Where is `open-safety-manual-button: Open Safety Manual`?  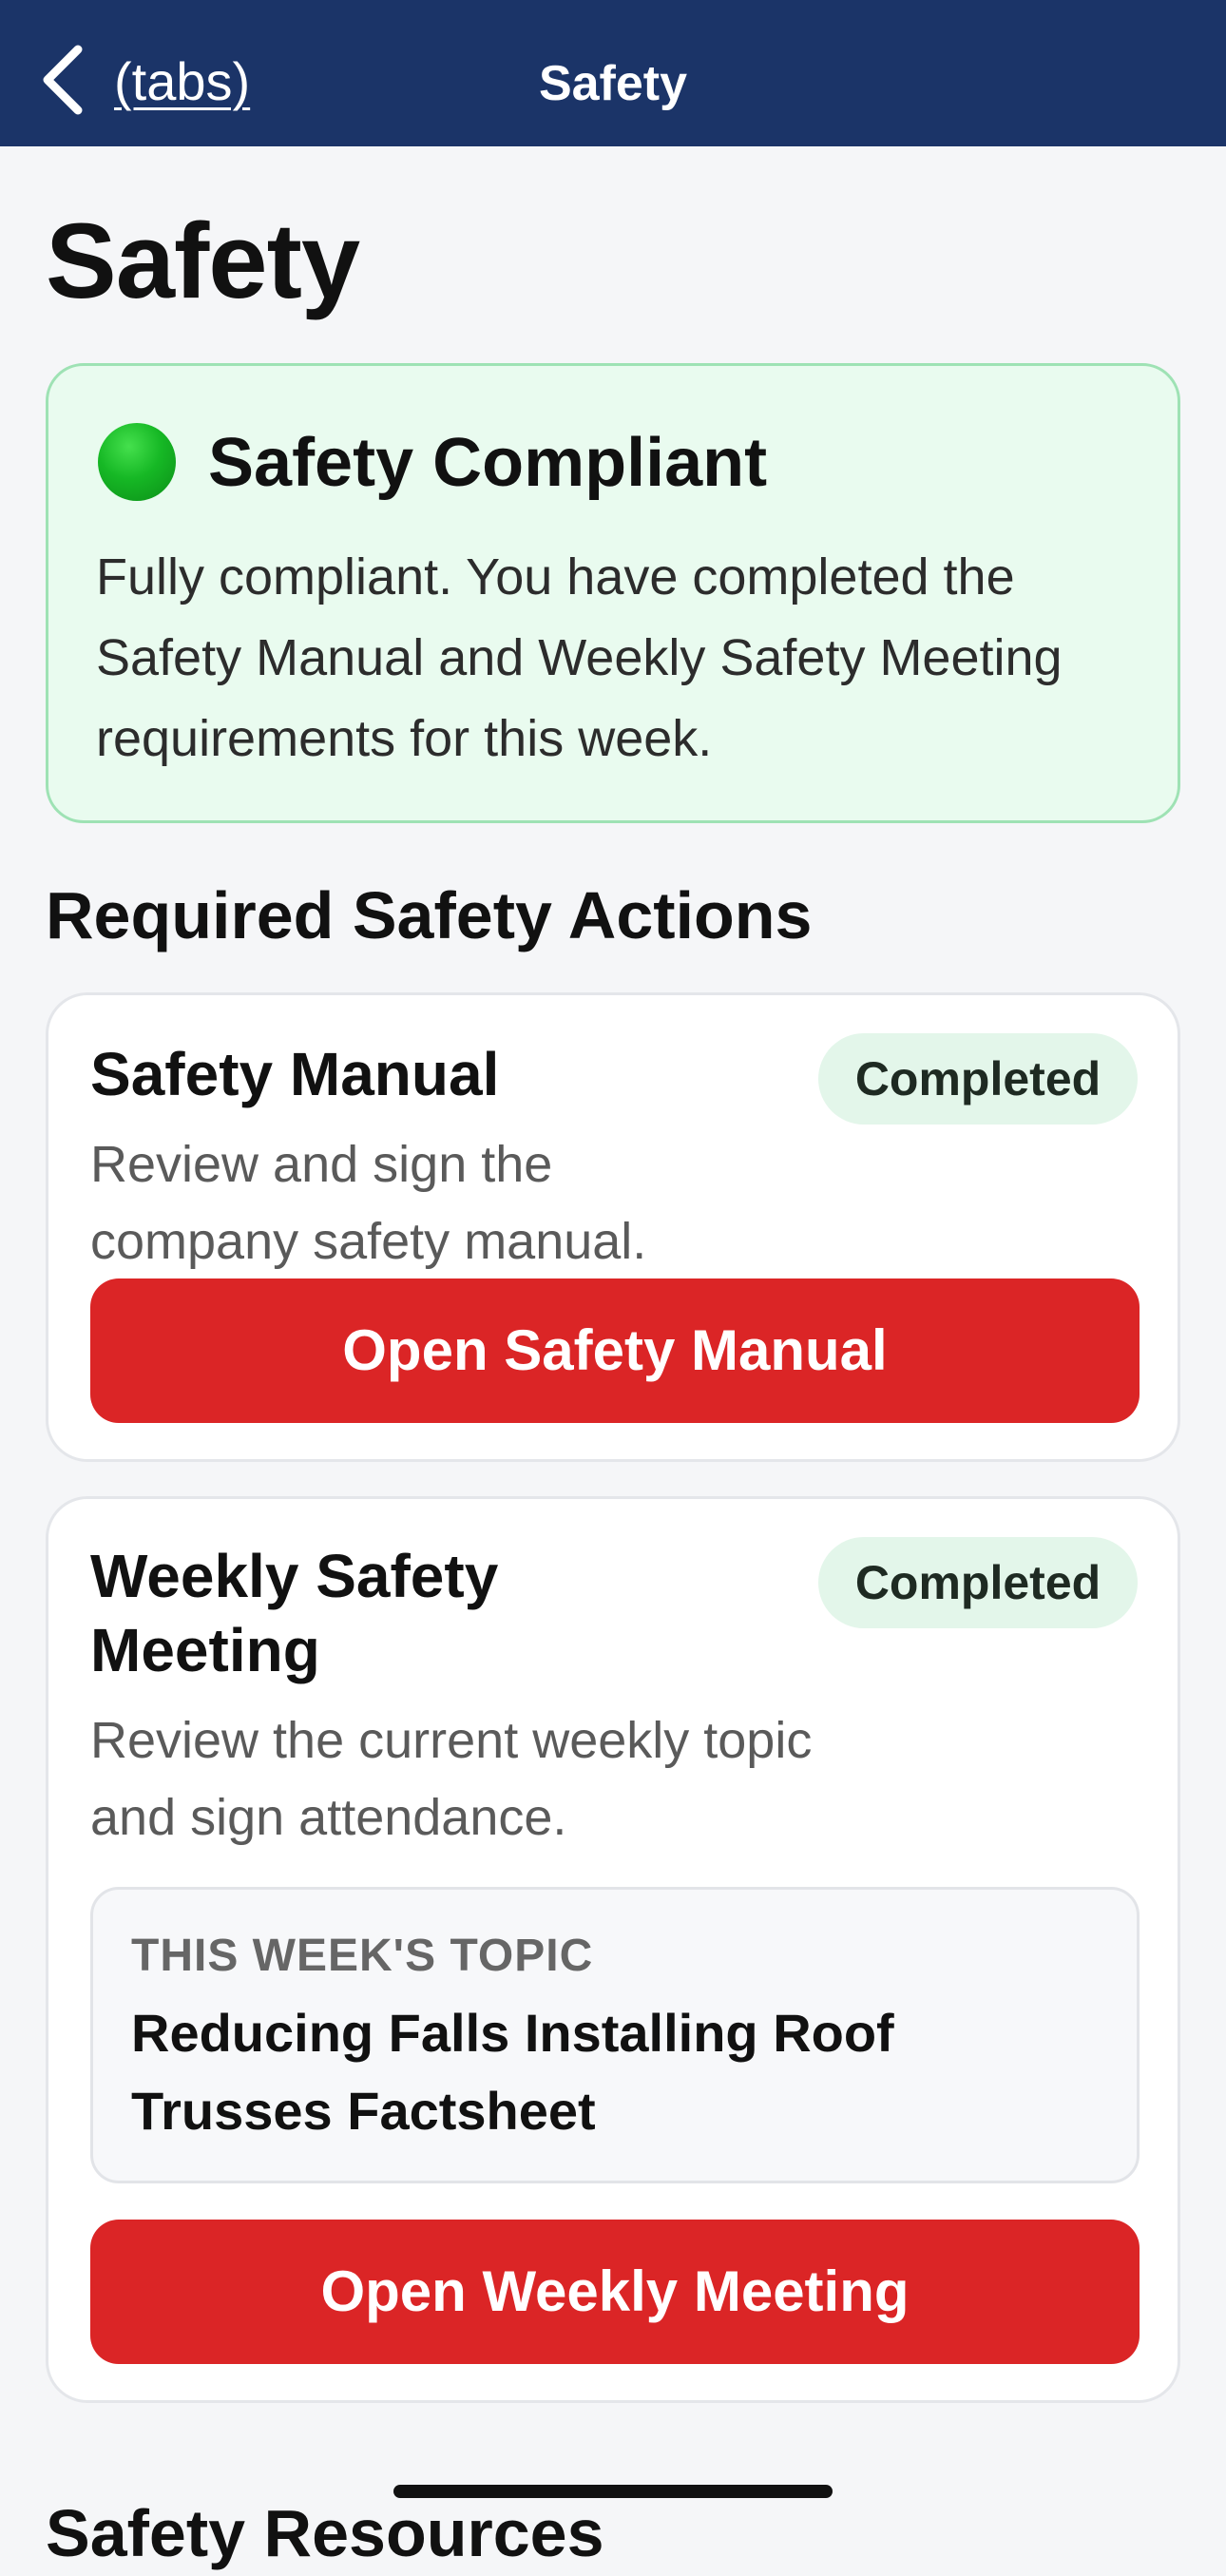
open-safety-manual-button: Open Safety Manual is located at coordinates (615, 1350).